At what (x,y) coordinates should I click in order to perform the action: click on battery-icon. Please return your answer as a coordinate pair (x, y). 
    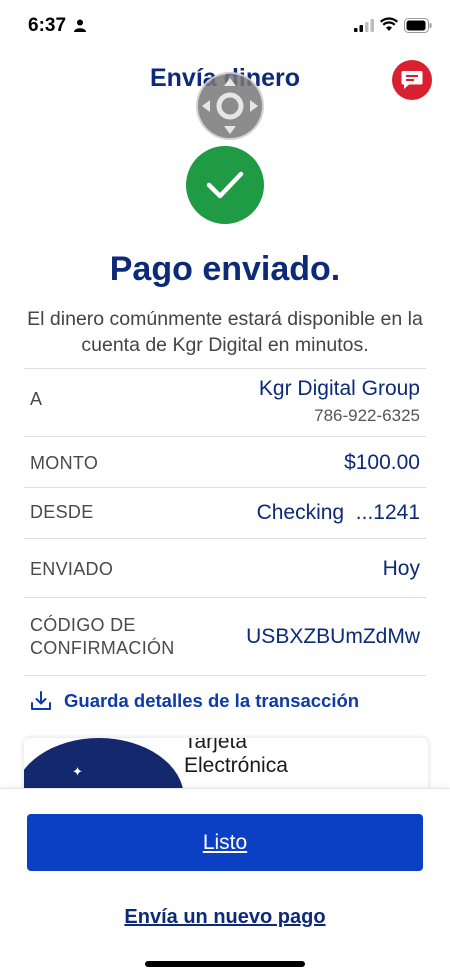
    Looking at the image, I should click on (418, 25).